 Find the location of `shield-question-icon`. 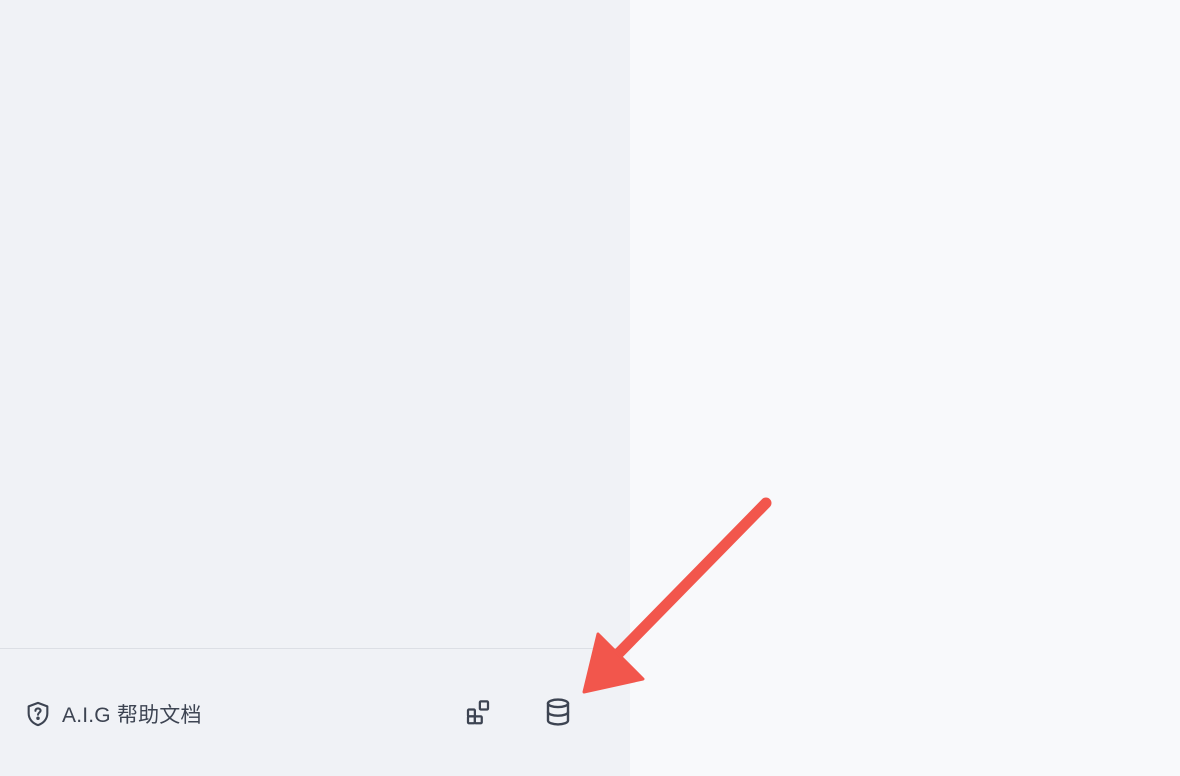

shield-question-icon is located at coordinates (38, 714).